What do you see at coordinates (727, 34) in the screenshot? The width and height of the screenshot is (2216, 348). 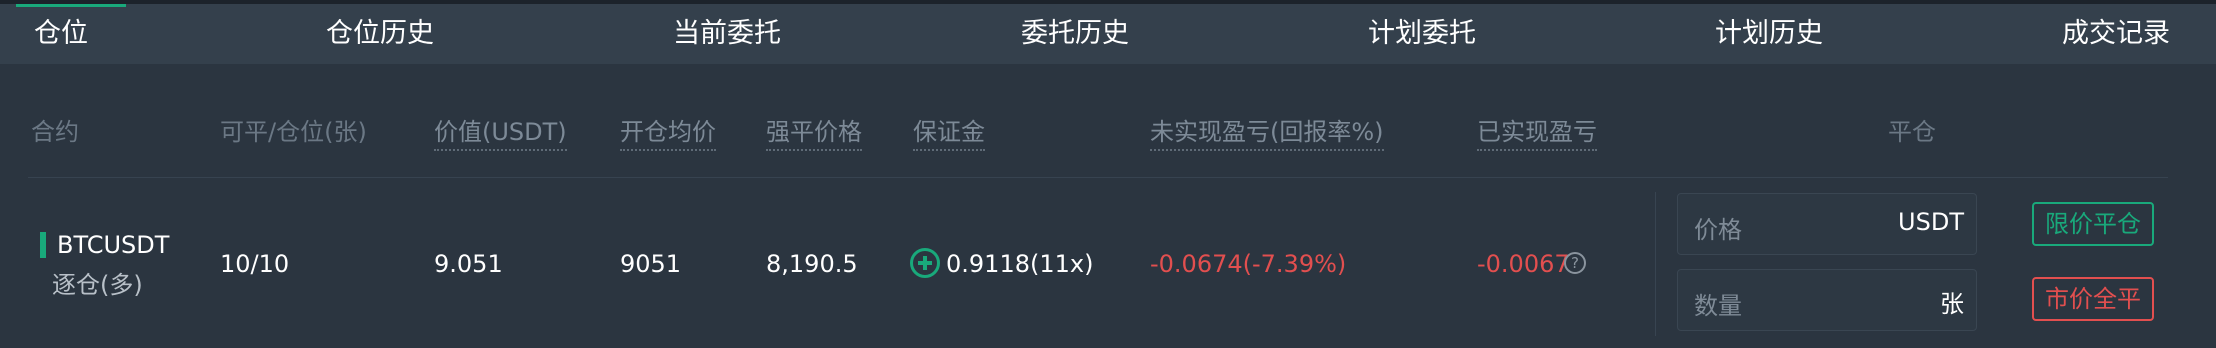 I see `tab-open-orders: 当前委托` at bounding box center [727, 34].